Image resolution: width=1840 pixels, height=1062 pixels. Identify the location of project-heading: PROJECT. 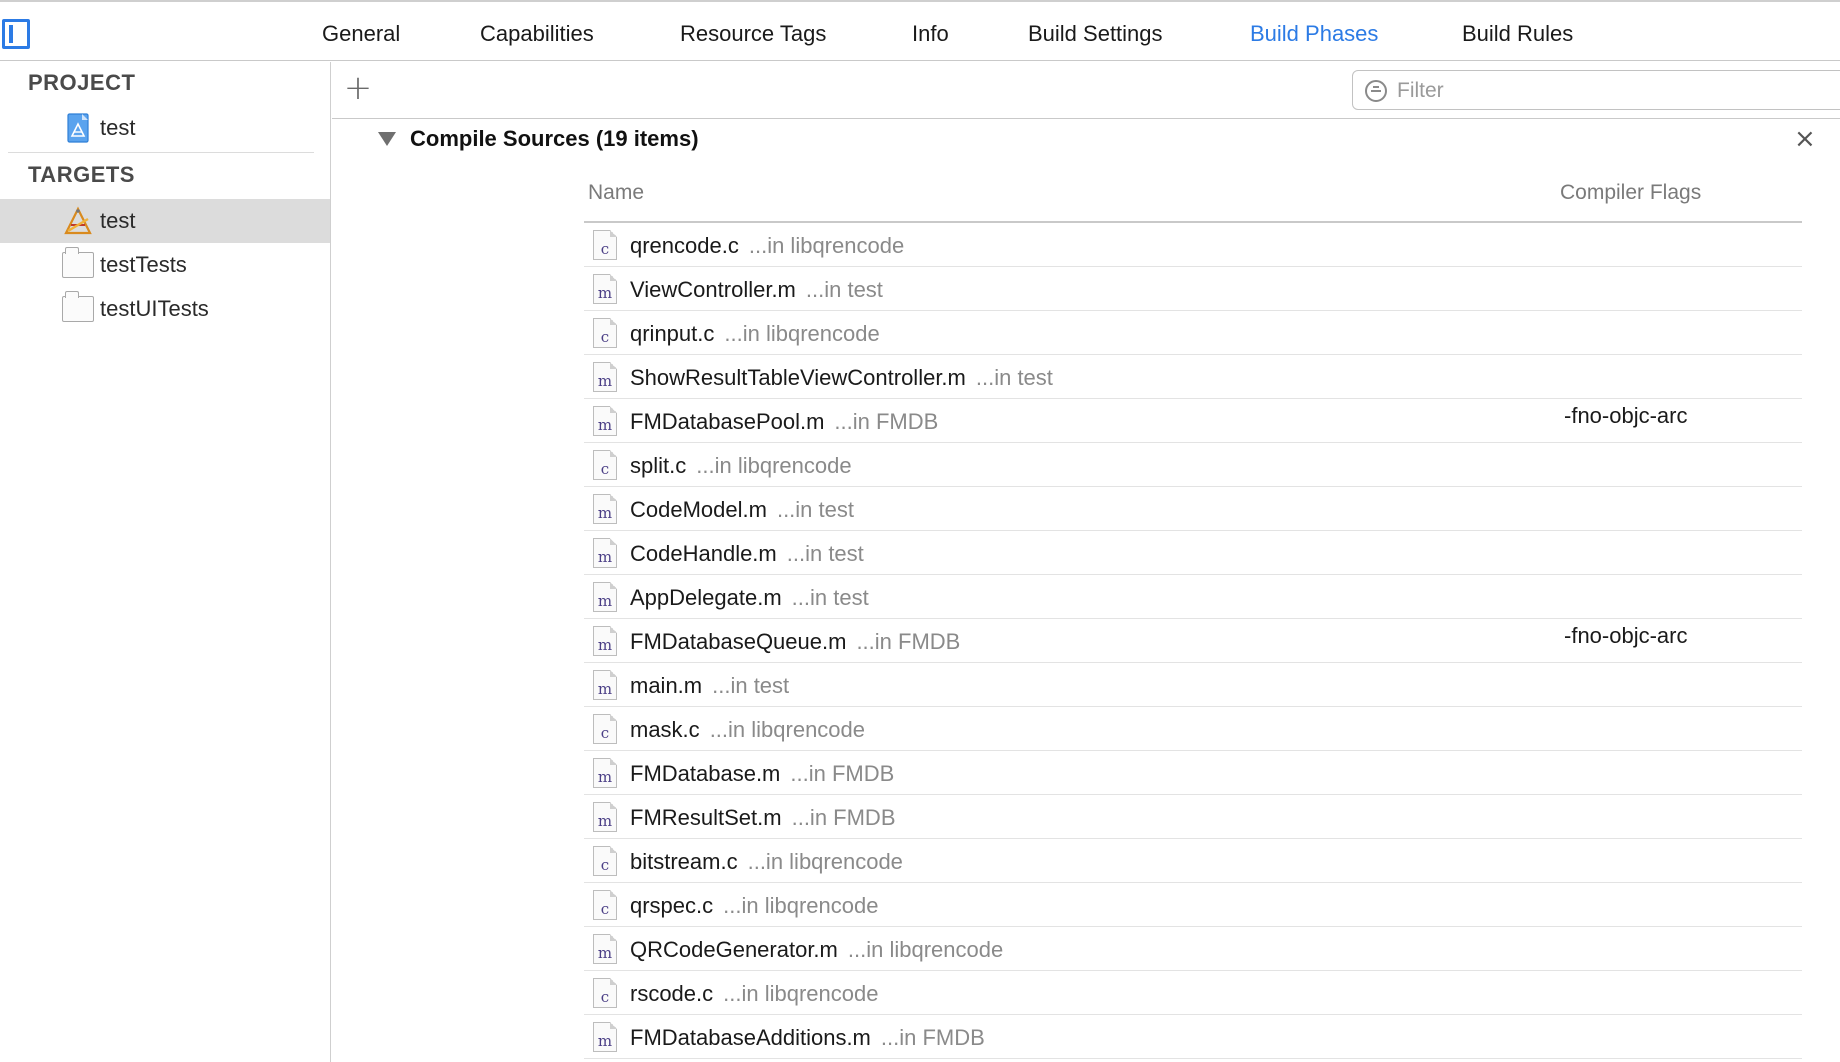
(82, 82).